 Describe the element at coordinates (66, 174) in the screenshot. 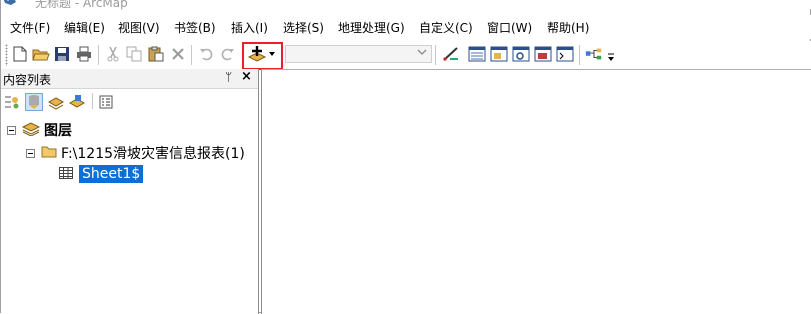

I see `table-icon` at that location.